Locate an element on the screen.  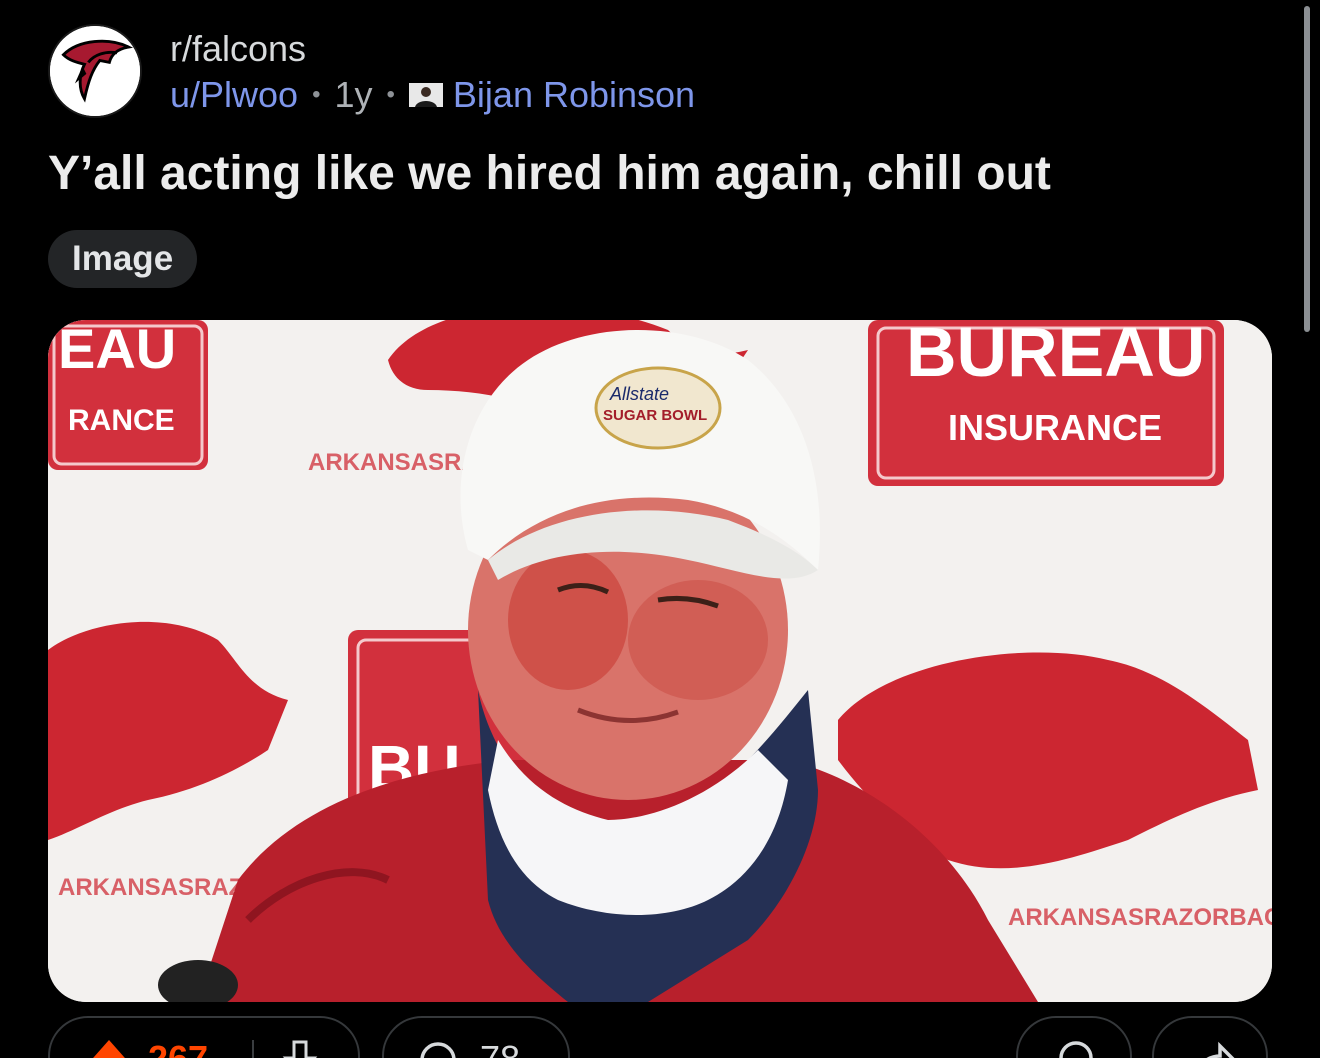
comment-count: 78 is located at coordinates (500, 1048).